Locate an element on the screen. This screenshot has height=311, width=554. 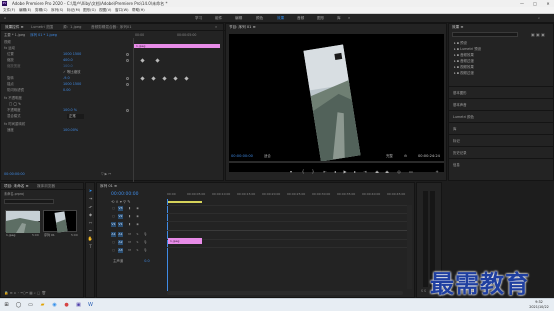
extract-icon: ⏏ is located at coordinates (387, 171).